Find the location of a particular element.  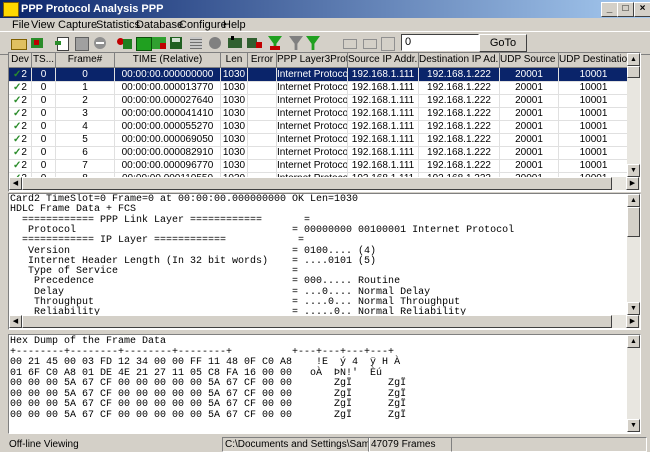

goto-button: GoTo is located at coordinates (503, 43).